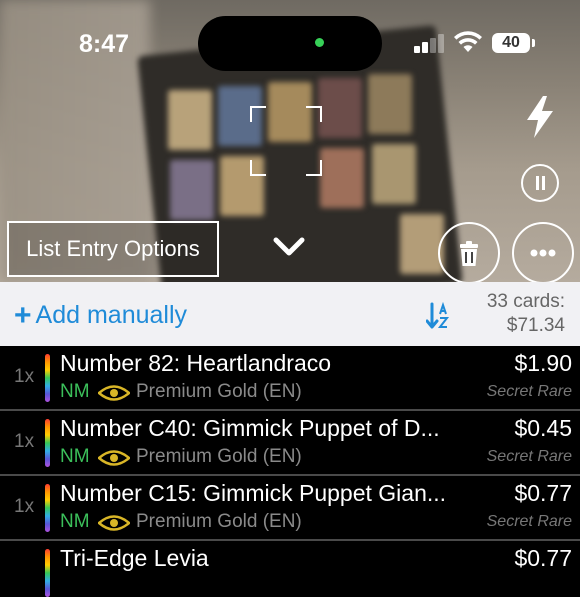 This screenshot has width=580, height=597. What do you see at coordinates (468, 41) in the screenshot?
I see `wifi-icon` at bounding box center [468, 41].